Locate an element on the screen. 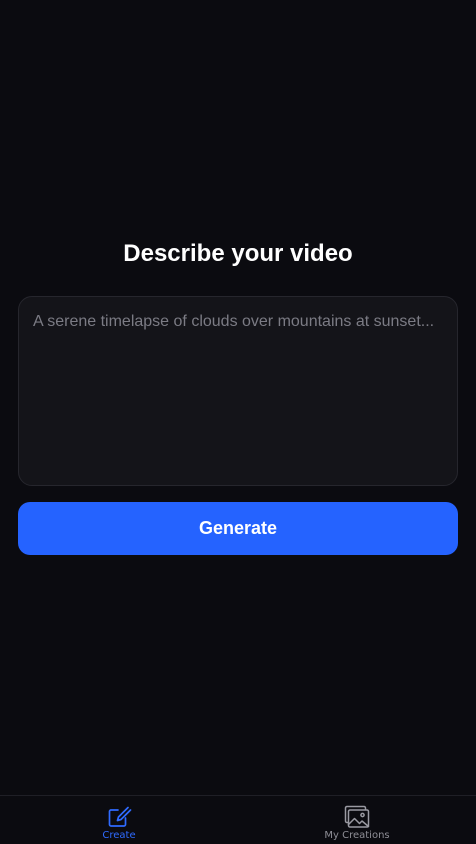 The height and width of the screenshot is (844, 476). tab-my-creations-label: My Creations is located at coordinates (357, 835).